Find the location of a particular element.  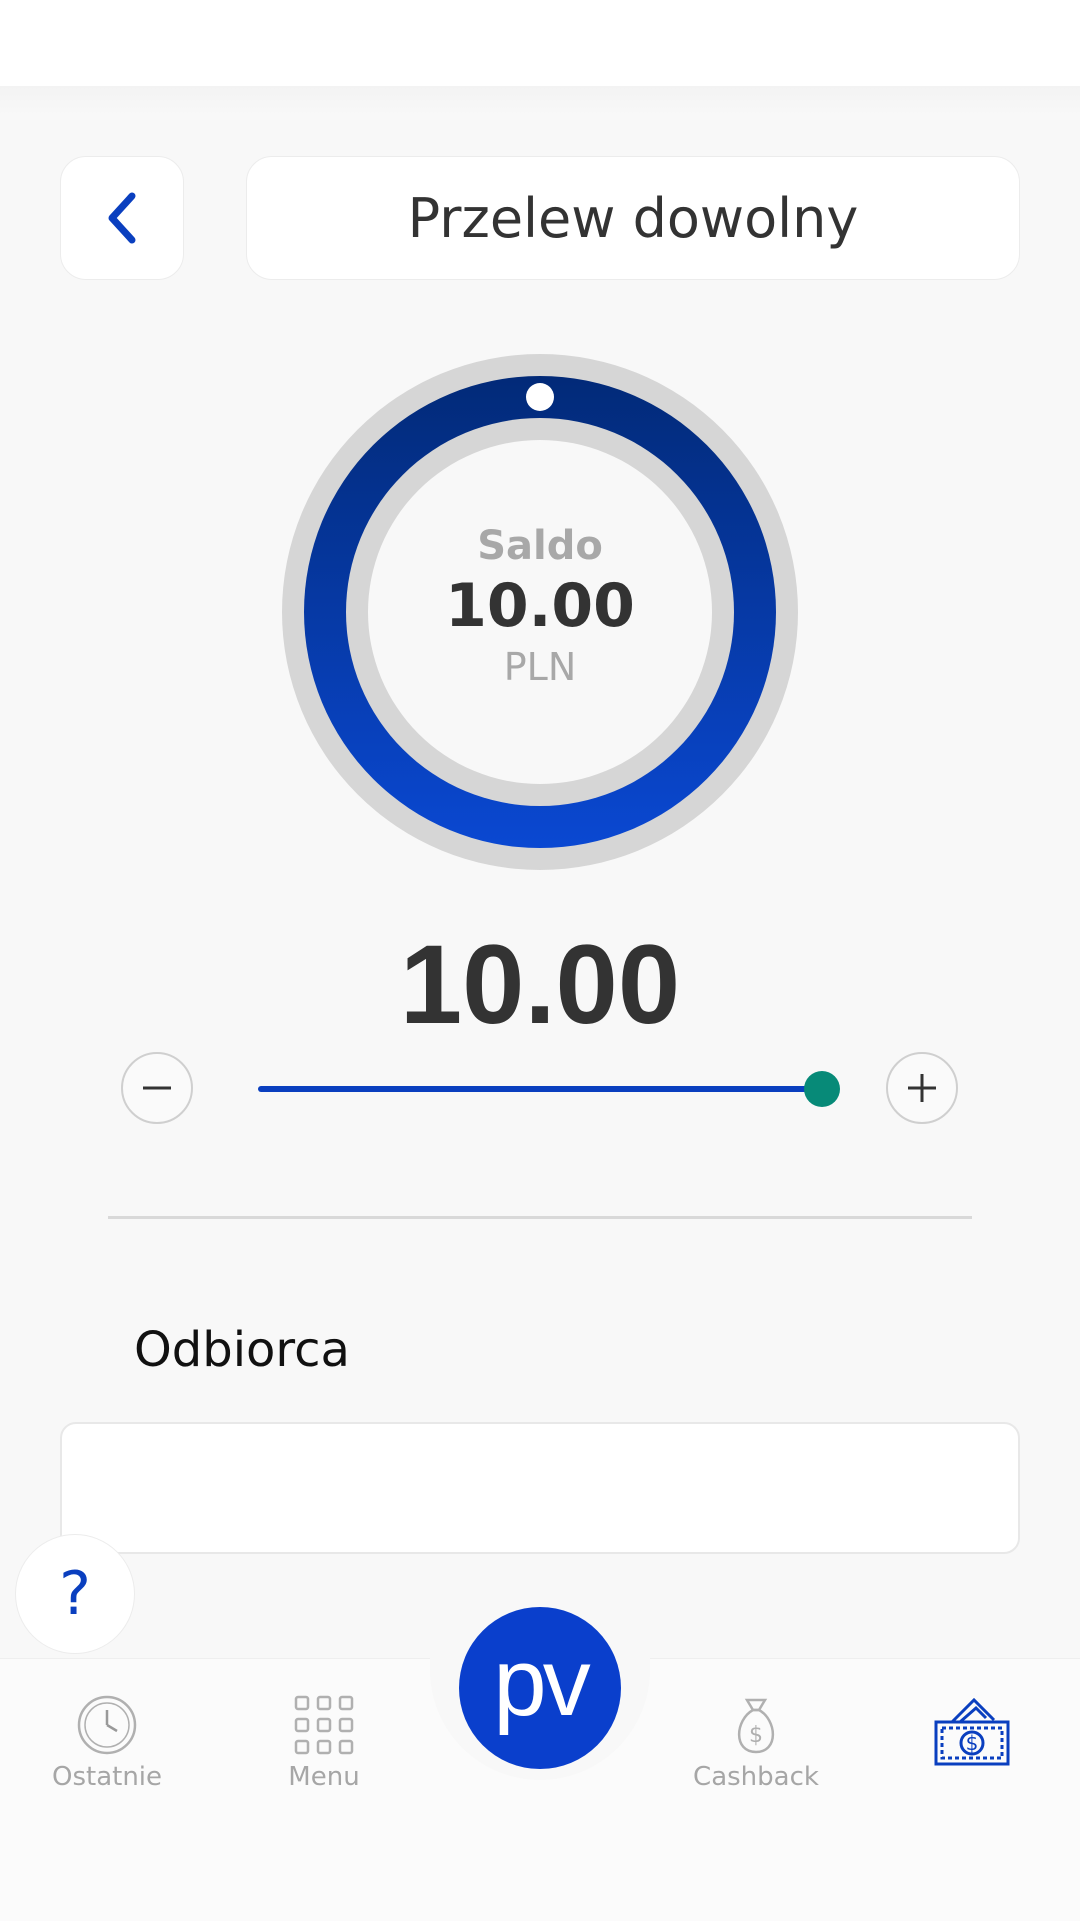

chevron-left-icon is located at coordinates (122, 218).